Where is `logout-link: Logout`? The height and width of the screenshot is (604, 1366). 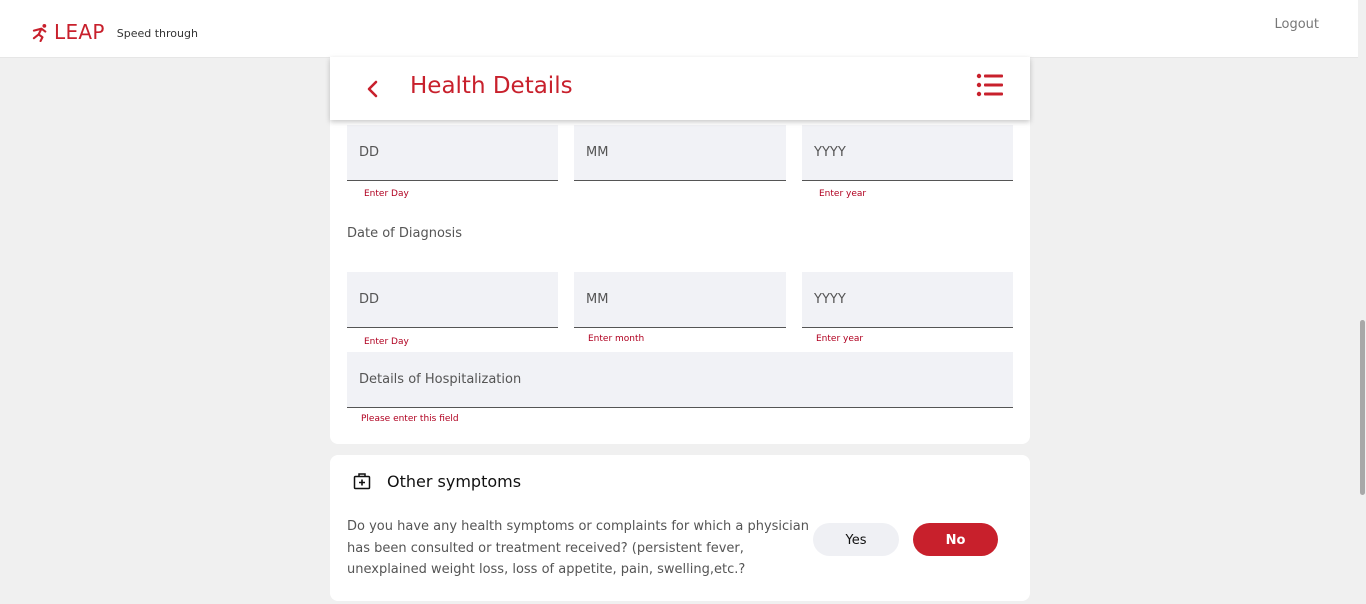 logout-link: Logout is located at coordinates (1296, 24).